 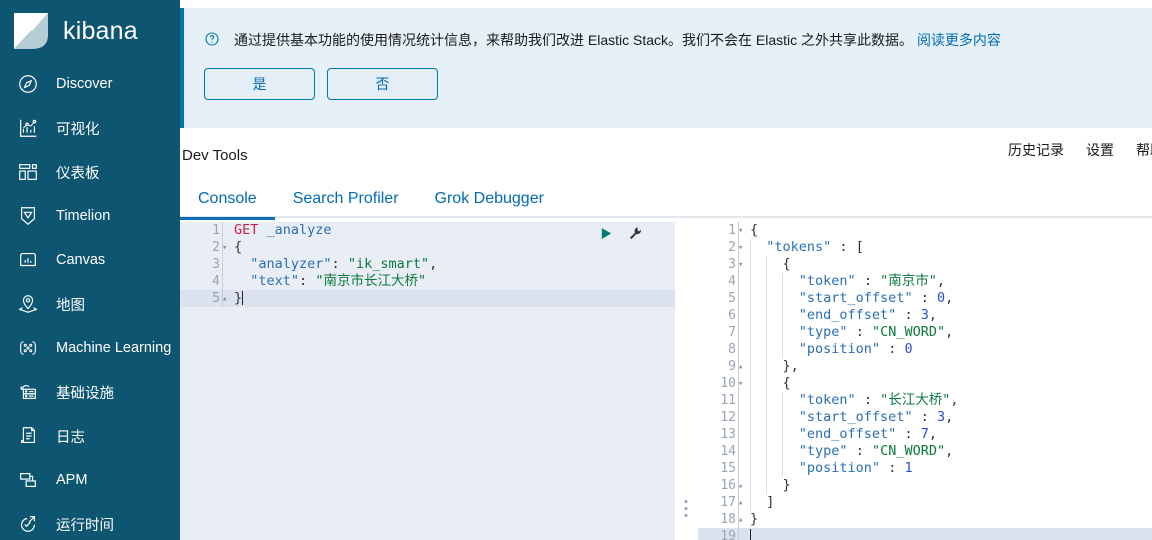 What do you see at coordinates (925, 502) in the screenshot?
I see `response-line: 17 ▴ ]` at bounding box center [925, 502].